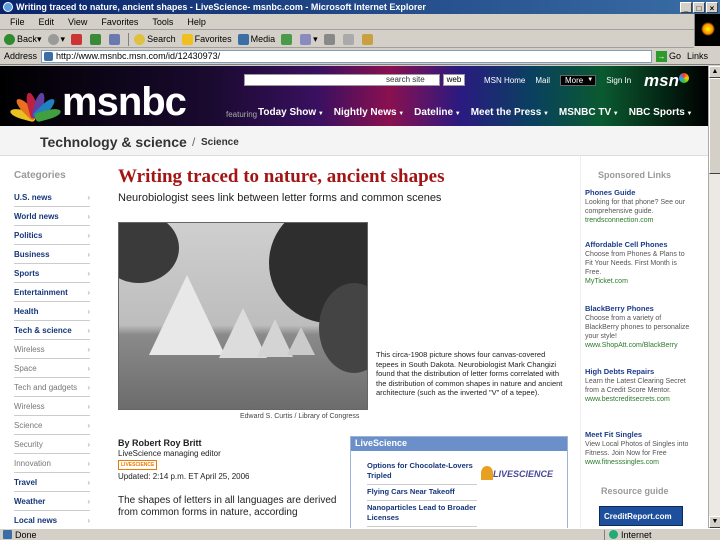 The height and width of the screenshot is (540, 720). Describe the element at coordinates (196, 22) in the screenshot. I see `menu-help: Help` at that location.